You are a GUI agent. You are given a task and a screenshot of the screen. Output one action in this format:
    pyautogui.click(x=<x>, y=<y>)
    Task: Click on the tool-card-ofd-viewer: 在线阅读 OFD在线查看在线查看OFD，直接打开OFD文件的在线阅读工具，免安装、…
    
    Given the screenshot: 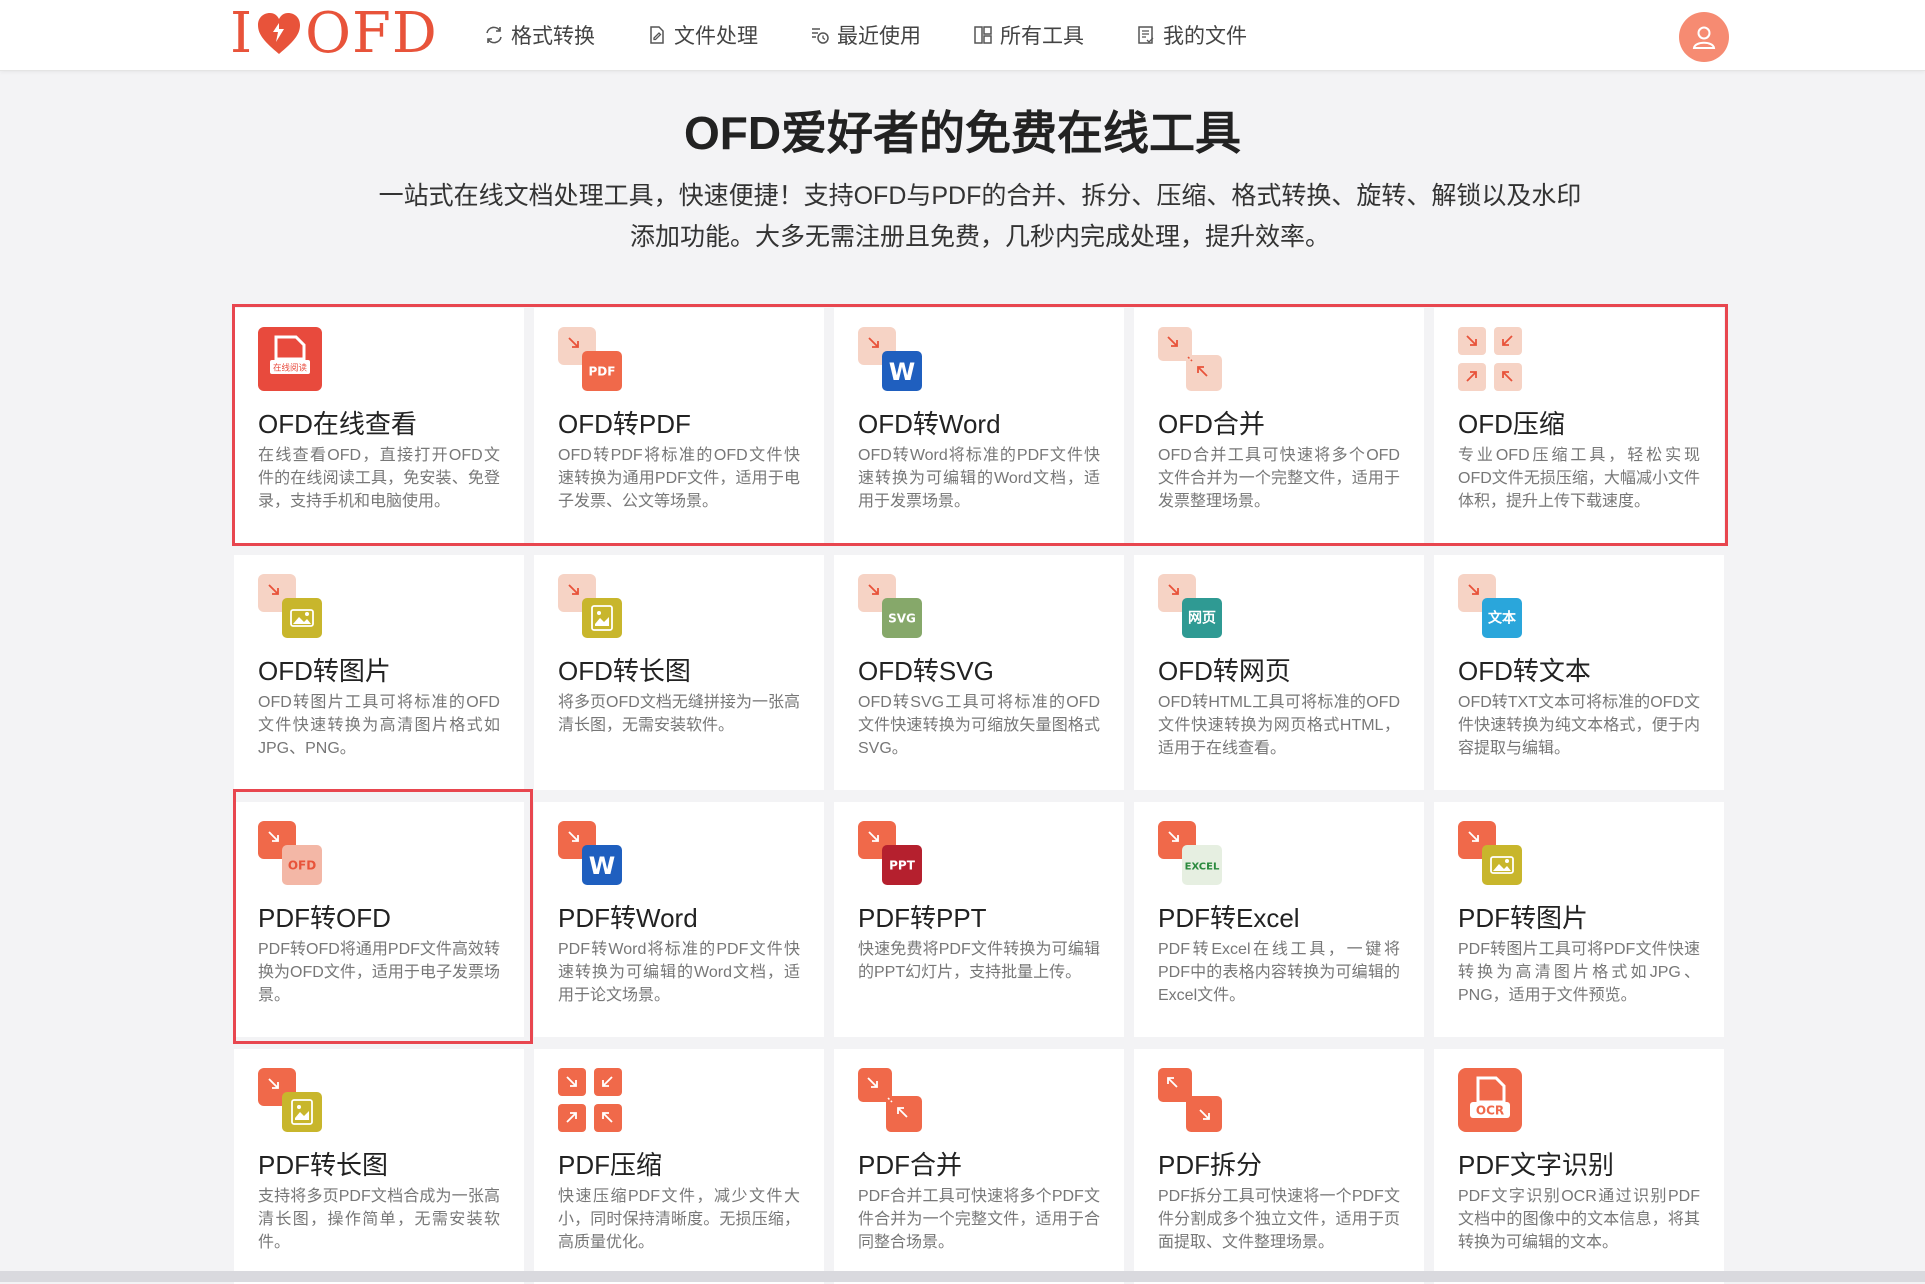 What is the action you would take?
    pyautogui.click(x=379, y=425)
    